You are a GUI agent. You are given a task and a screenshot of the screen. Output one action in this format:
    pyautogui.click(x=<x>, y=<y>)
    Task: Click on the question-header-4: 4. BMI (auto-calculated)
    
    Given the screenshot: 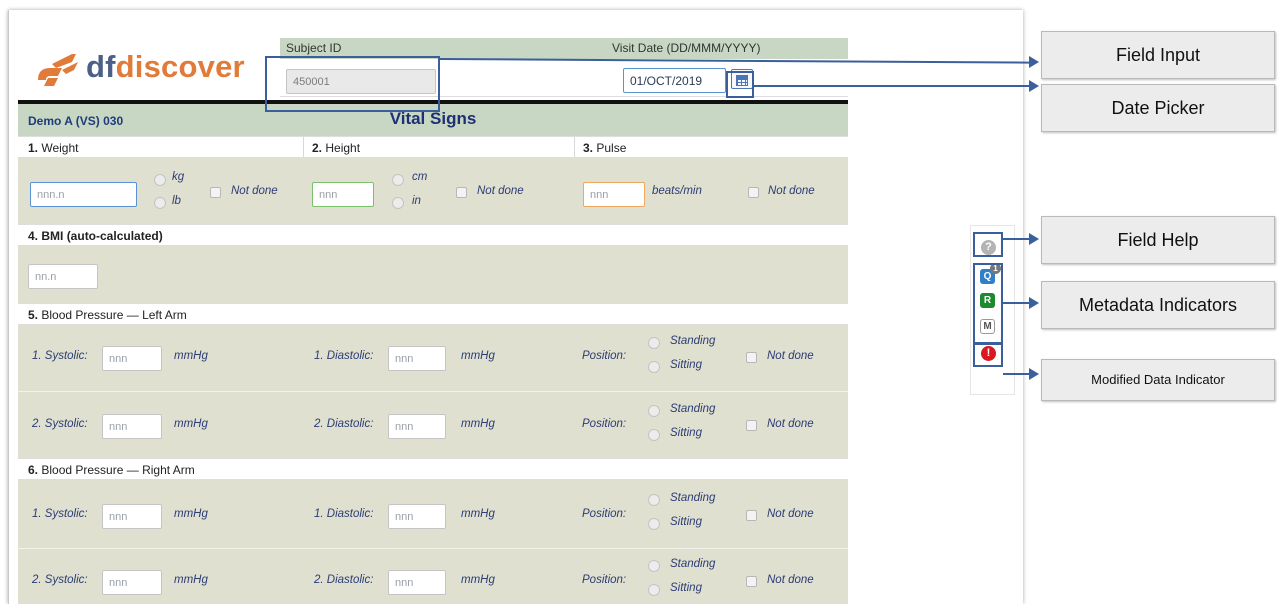 What is the action you would take?
    pyautogui.click(x=433, y=235)
    